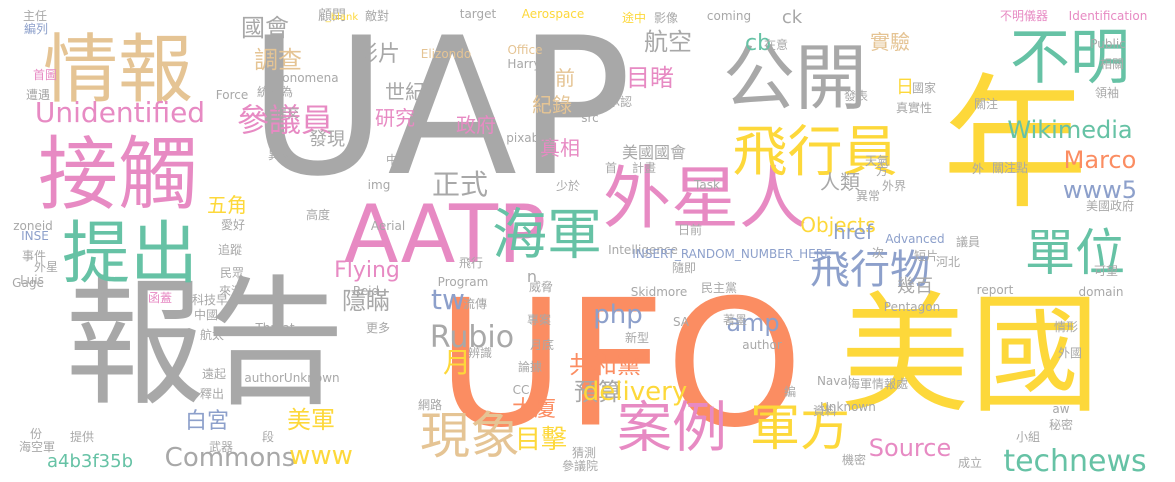 Image resolution: width=1175 pixels, height=482 pixels. I want to click on word: 目睹, so click(650, 78).